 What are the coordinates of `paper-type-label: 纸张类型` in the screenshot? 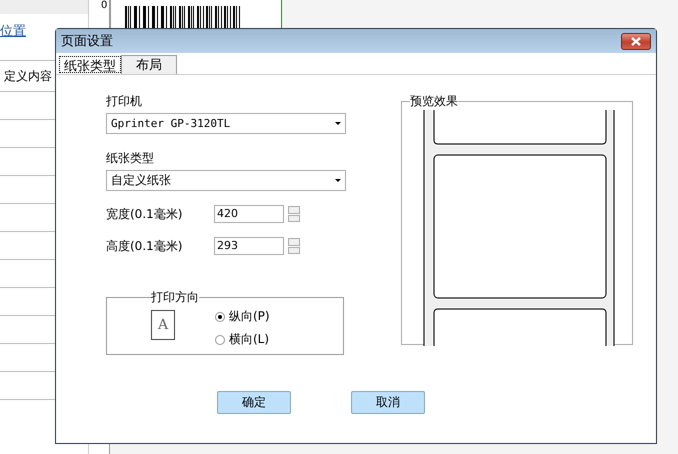 It's located at (130, 158).